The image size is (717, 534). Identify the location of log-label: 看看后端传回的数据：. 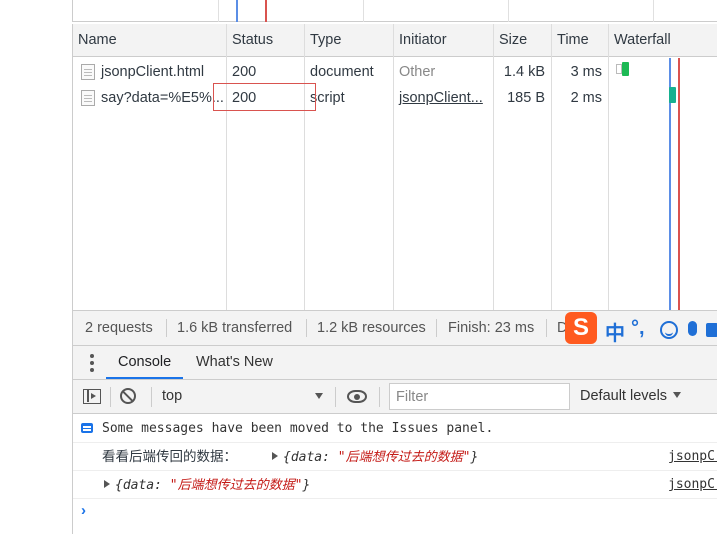
(169, 456).